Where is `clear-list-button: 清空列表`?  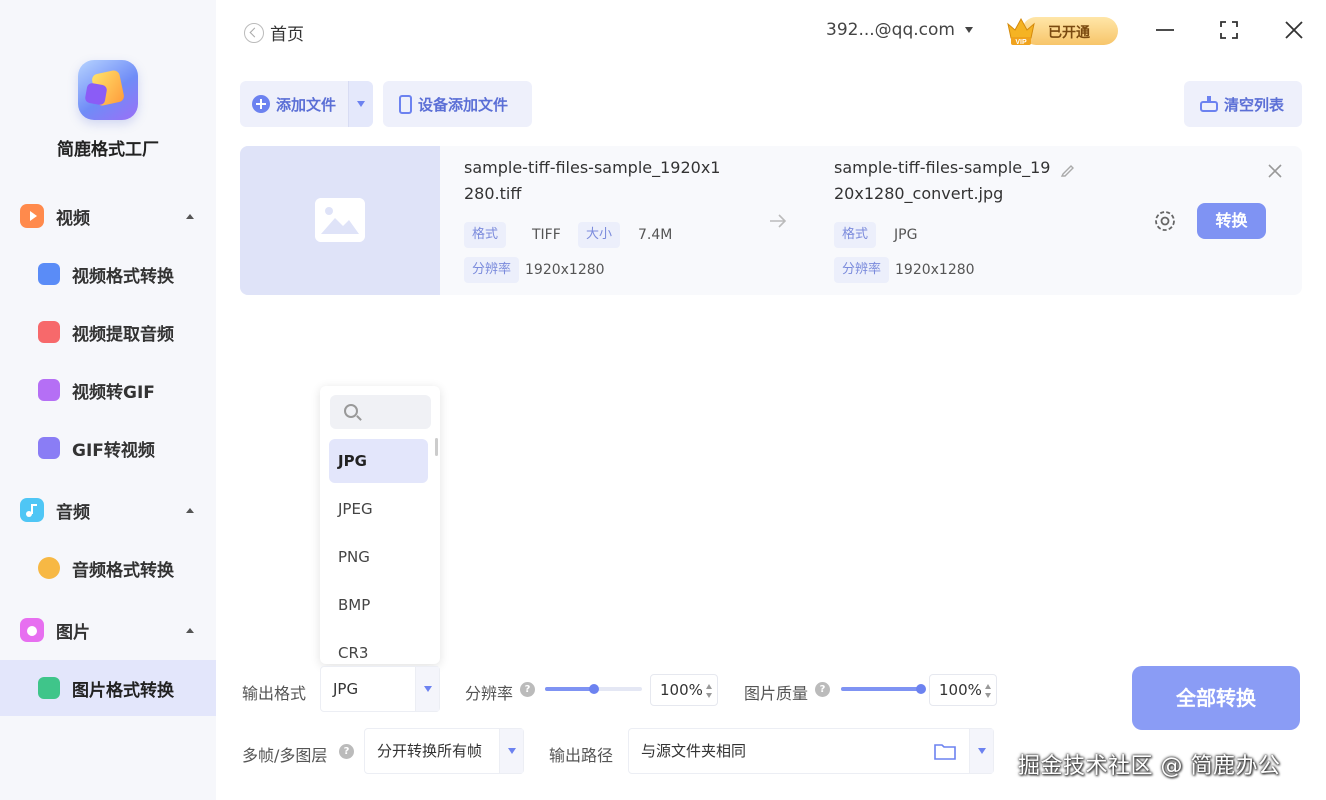
clear-list-button: 清空列表 is located at coordinates (1243, 104).